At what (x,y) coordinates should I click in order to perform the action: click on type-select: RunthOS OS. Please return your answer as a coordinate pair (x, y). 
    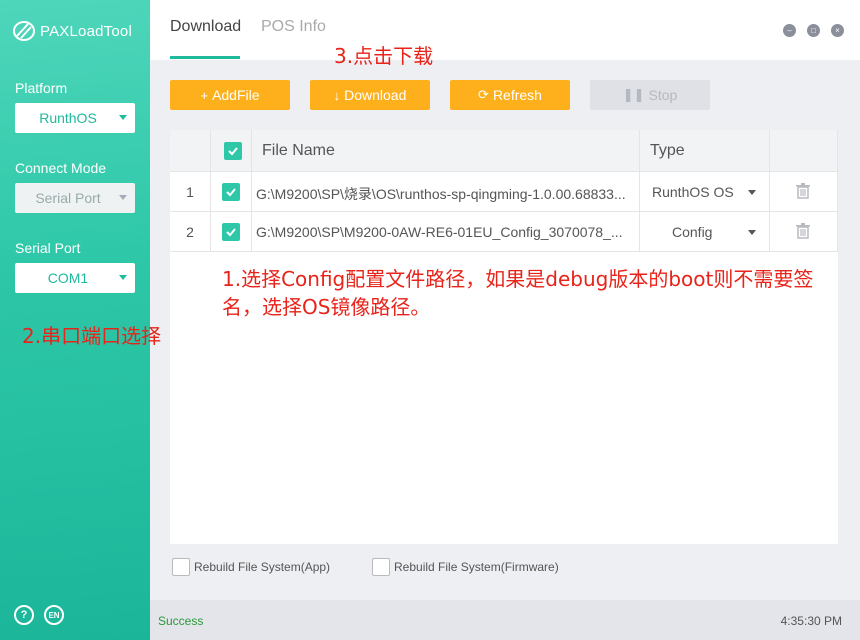
    Looking at the image, I should click on (700, 192).